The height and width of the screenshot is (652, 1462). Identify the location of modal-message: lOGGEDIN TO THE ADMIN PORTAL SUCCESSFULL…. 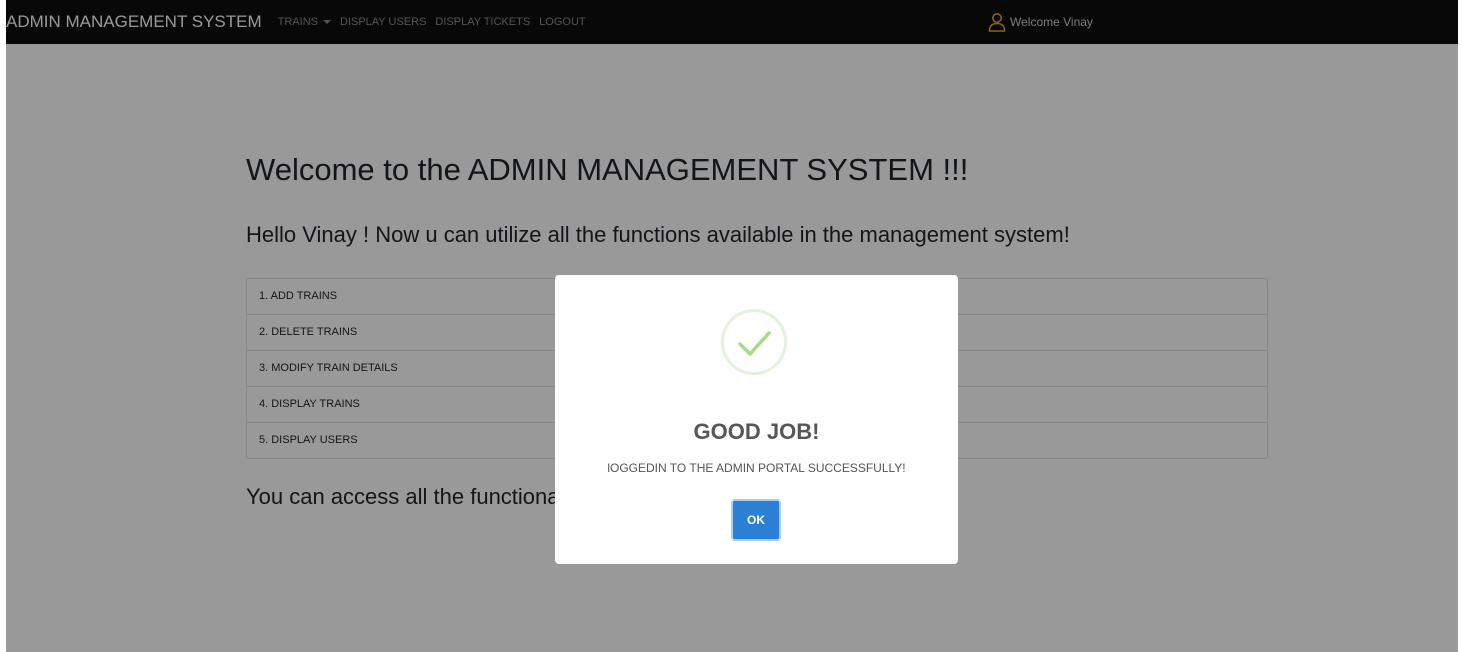
(756, 468).